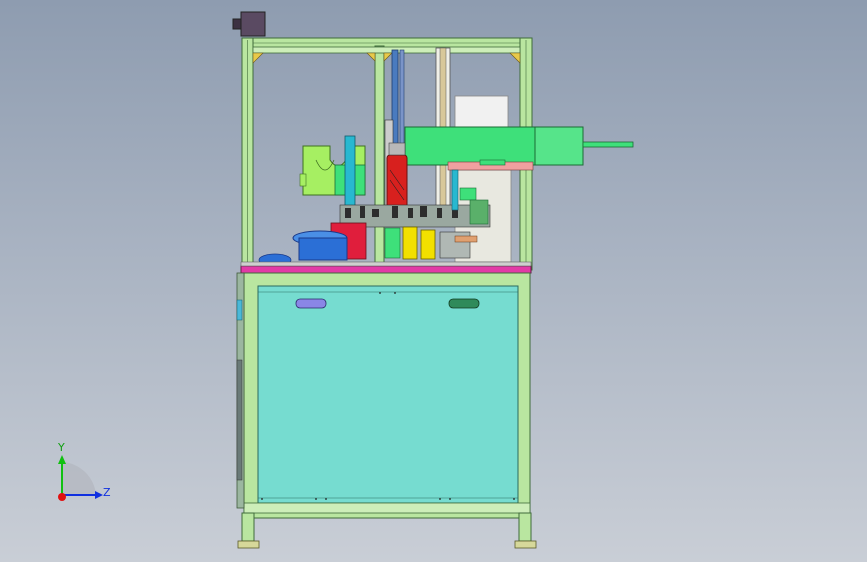  What do you see at coordinates (410, 243) in the screenshot?
I see `yellow-block-left` at bounding box center [410, 243].